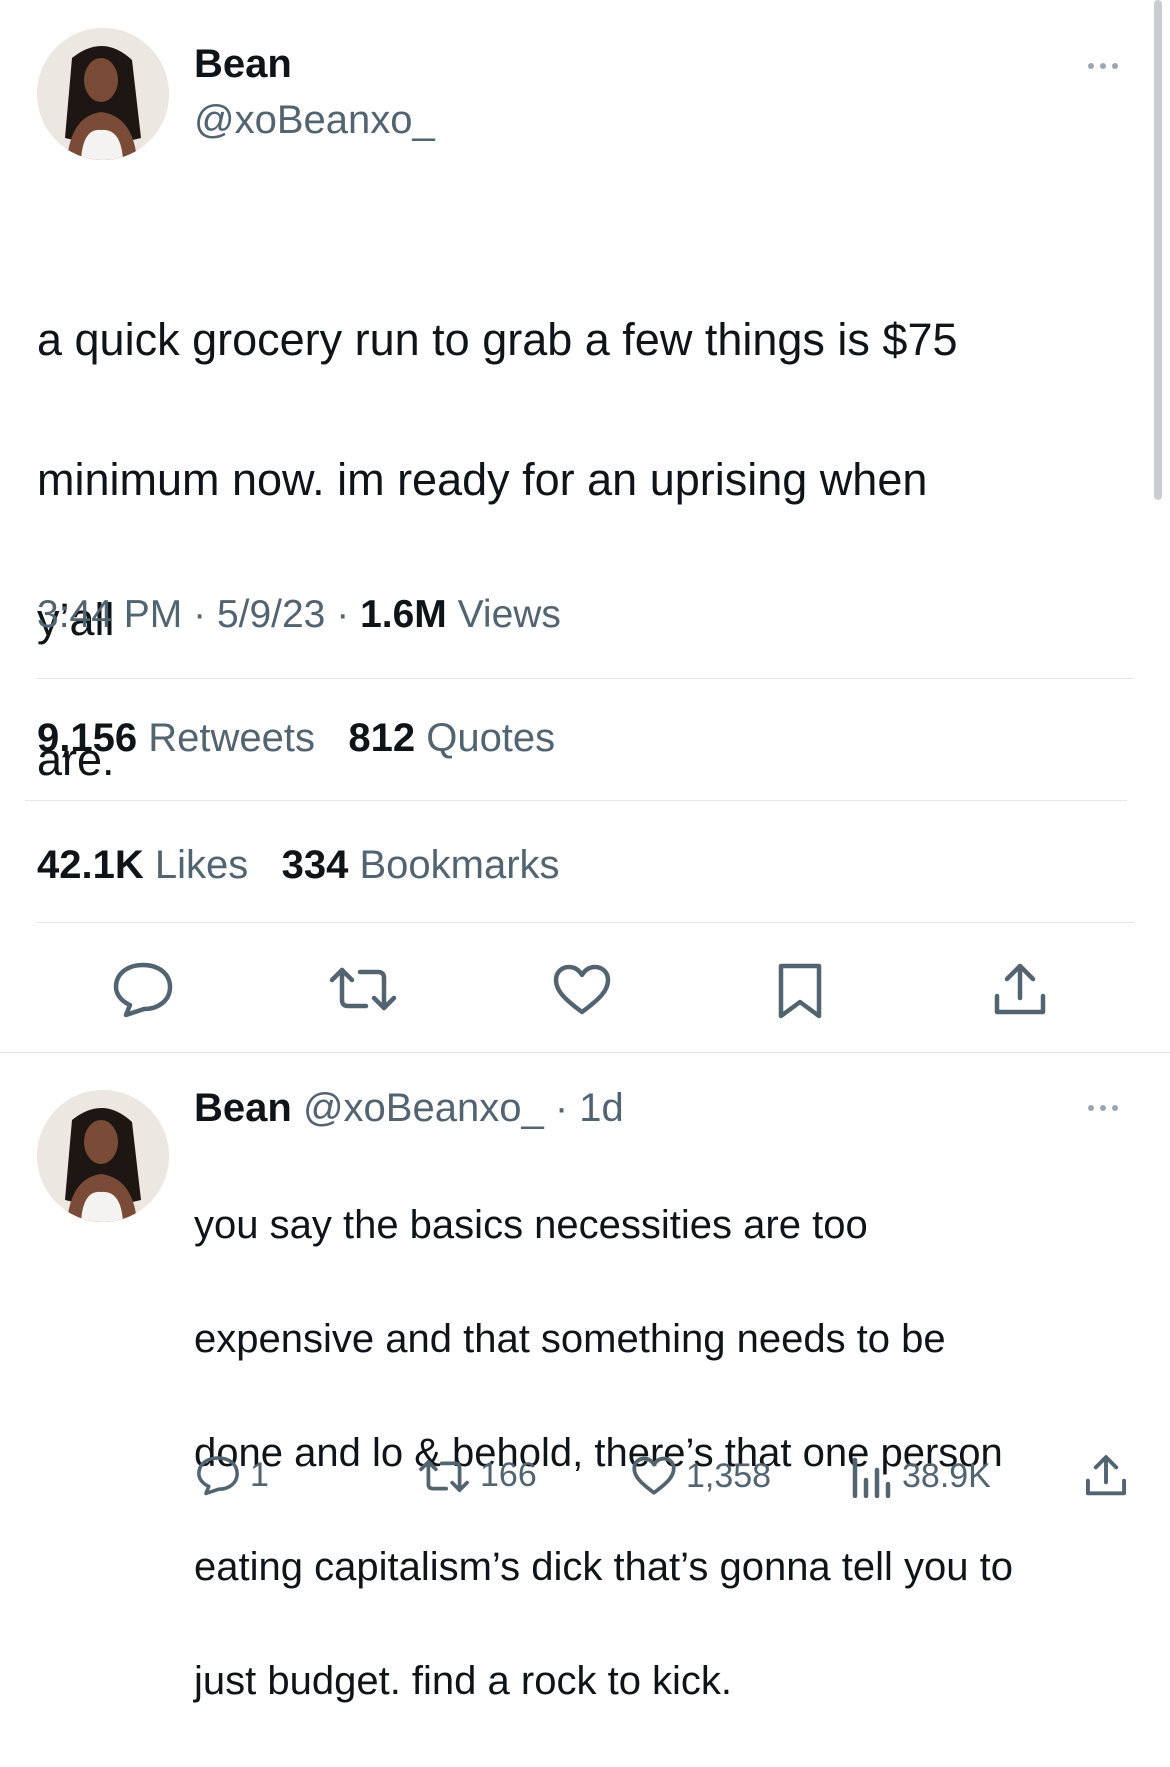 This screenshot has height=1767, width=1170. I want to click on bookmarks-stat: 334 Bookmarks, so click(421, 865).